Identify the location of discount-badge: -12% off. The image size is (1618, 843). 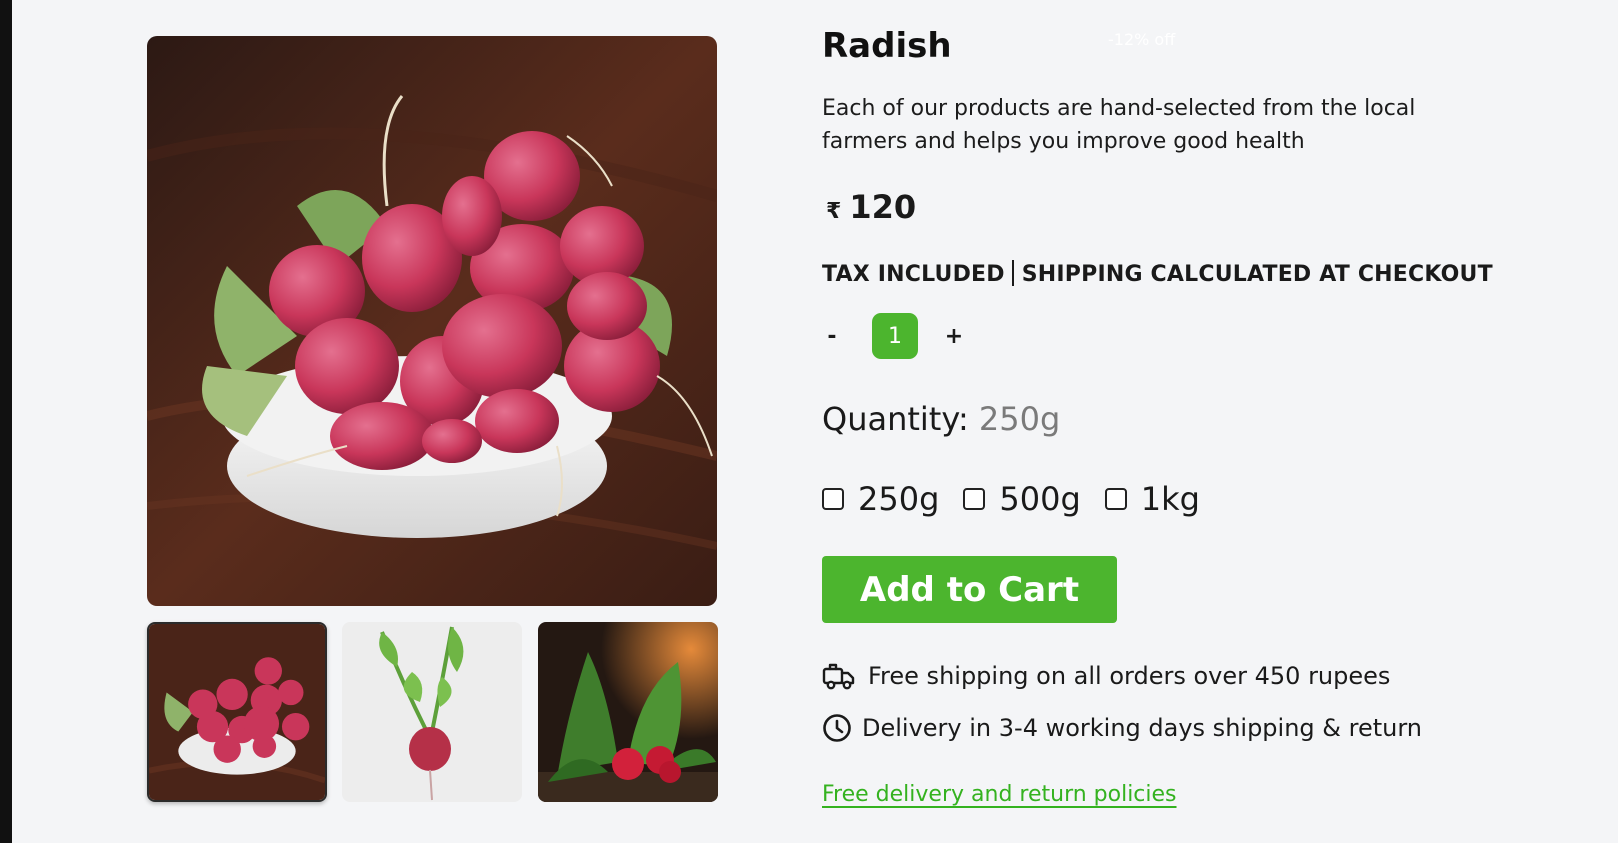
(1142, 39).